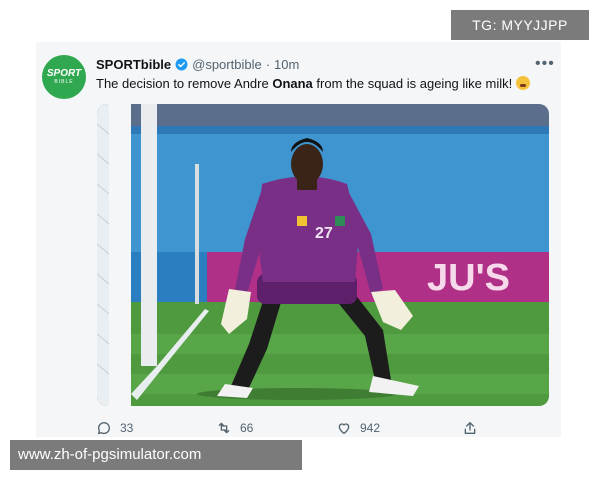 This screenshot has height=480, width=600. Describe the element at coordinates (344, 429) in the screenshot. I see `like-icon` at that location.